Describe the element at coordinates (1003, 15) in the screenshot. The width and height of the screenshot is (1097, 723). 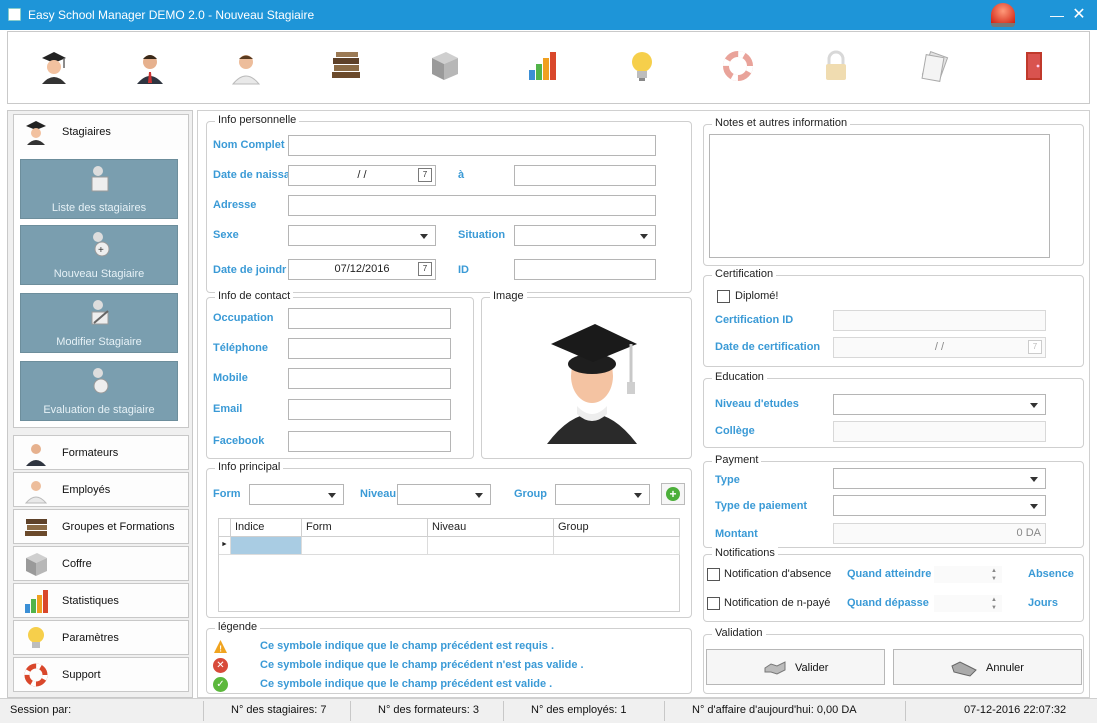
I see `alarm-icon` at that location.